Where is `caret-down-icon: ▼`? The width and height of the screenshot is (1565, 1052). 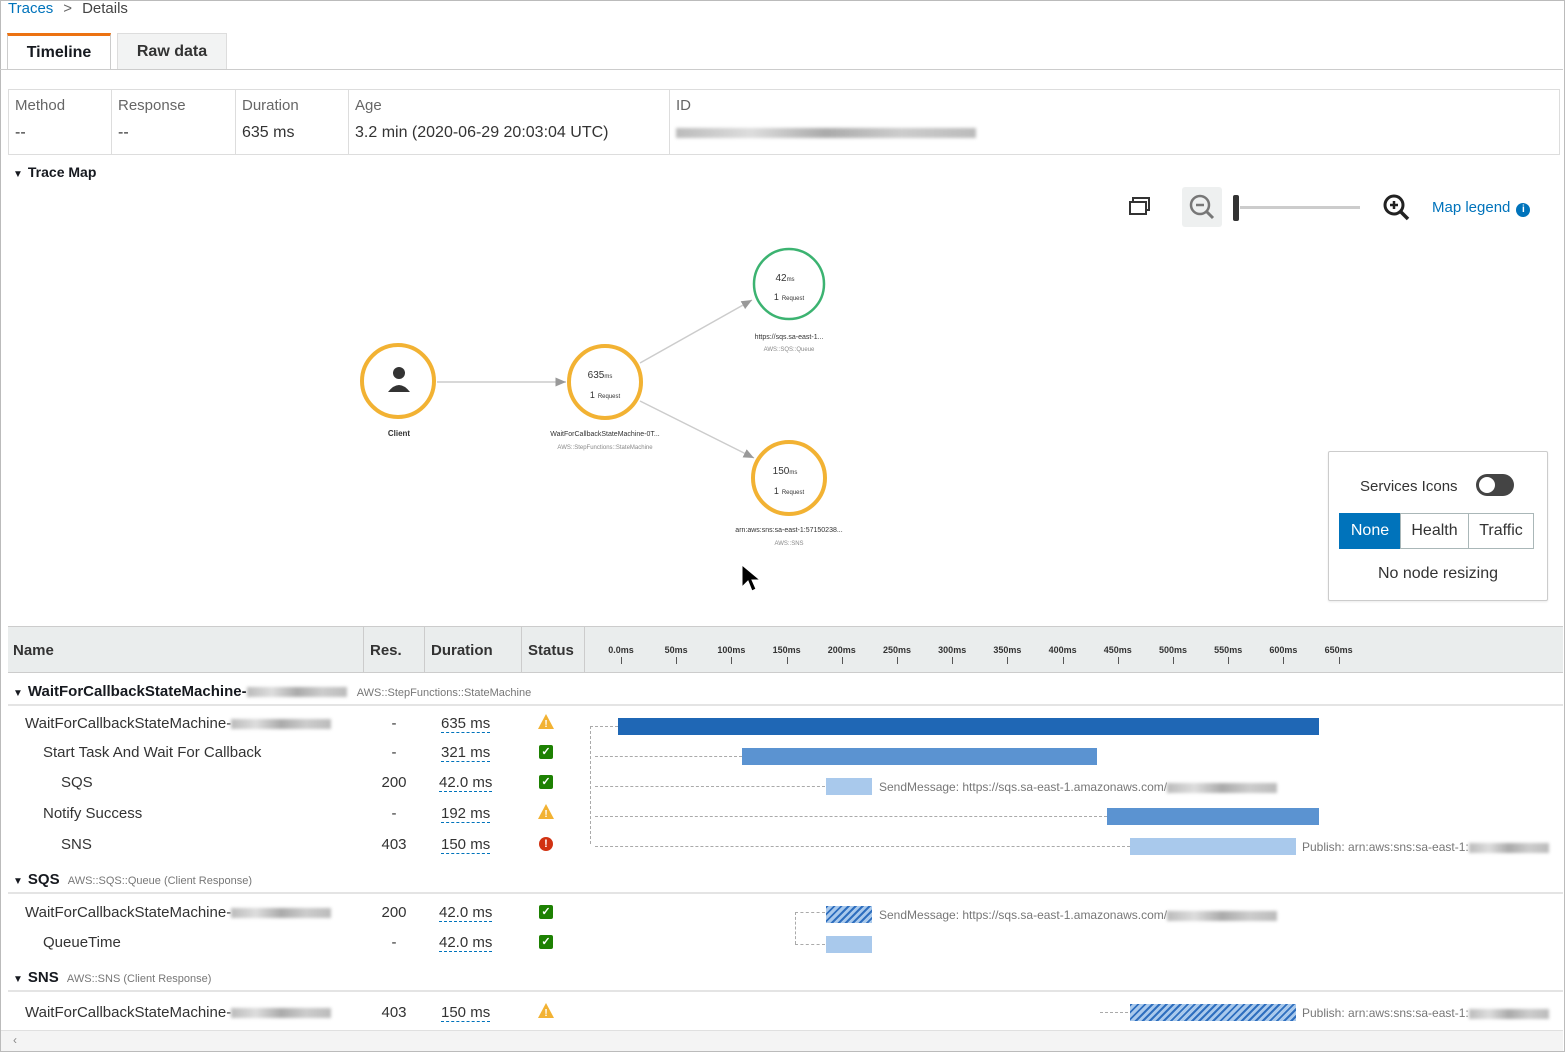
caret-down-icon: ▼ is located at coordinates (18, 174).